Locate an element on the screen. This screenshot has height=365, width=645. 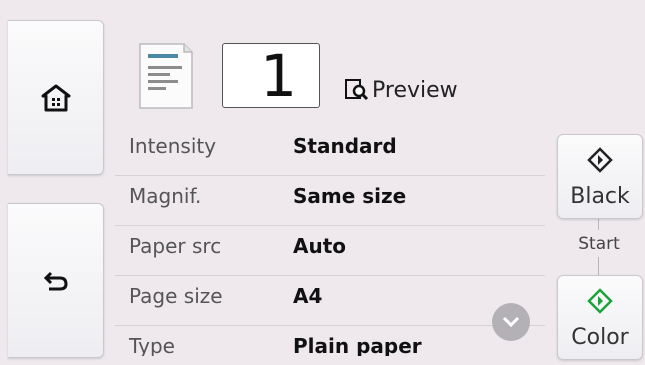
start-color-label: Color is located at coordinates (600, 337).